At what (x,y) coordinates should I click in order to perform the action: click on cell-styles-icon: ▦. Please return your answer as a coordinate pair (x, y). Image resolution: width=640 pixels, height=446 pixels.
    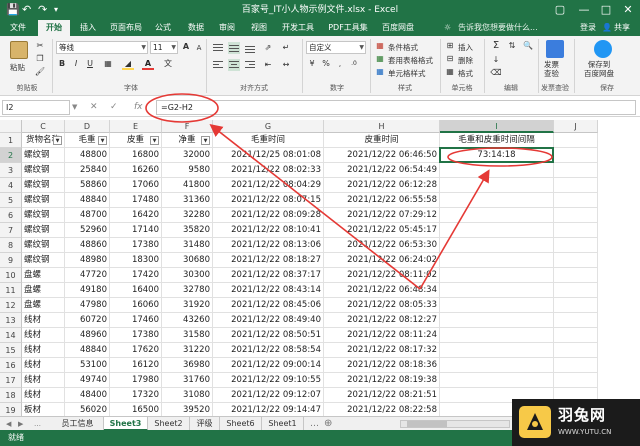
    Looking at the image, I should click on (380, 72).